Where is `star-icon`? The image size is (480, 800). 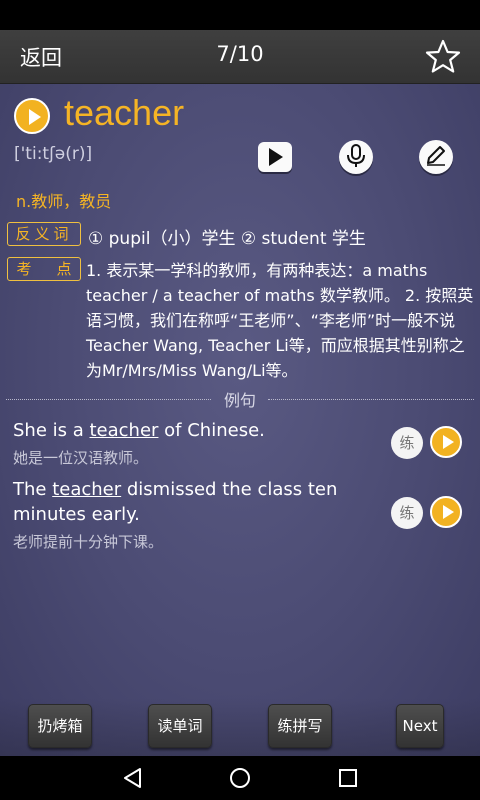
star-icon is located at coordinates (443, 56).